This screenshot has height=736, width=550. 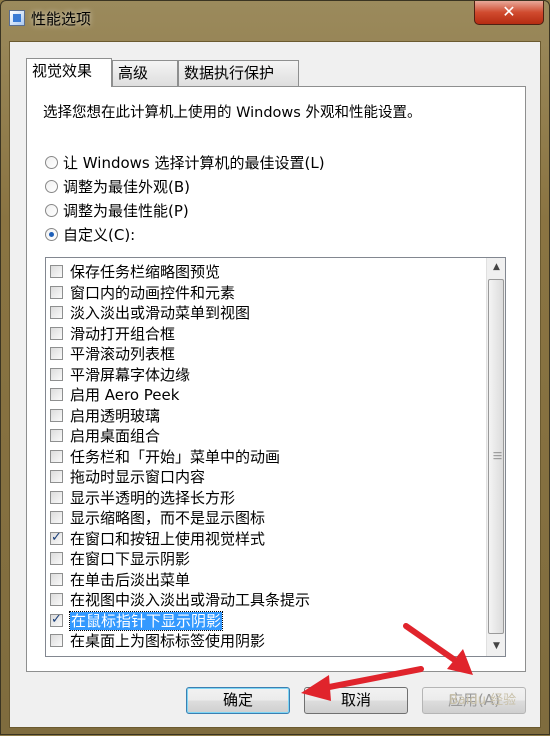 What do you see at coordinates (362, 683) in the screenshot?
I see `arrow-to-ok-button-icon` at bounding box center [362, 683].